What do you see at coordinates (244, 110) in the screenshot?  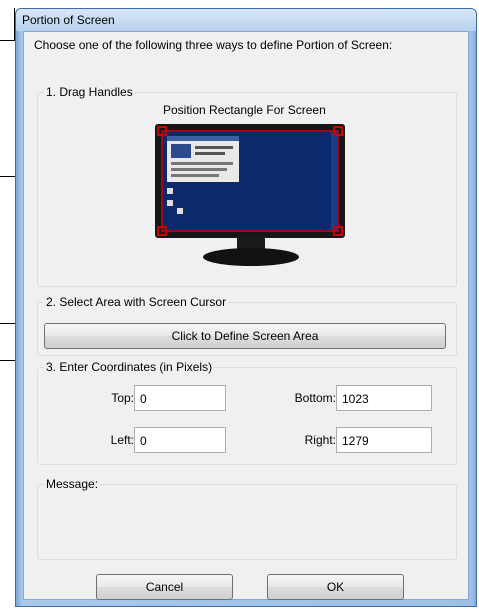 I see `monitor-caption: Position Rectangle For Screen` at bounding box center [244, 110].